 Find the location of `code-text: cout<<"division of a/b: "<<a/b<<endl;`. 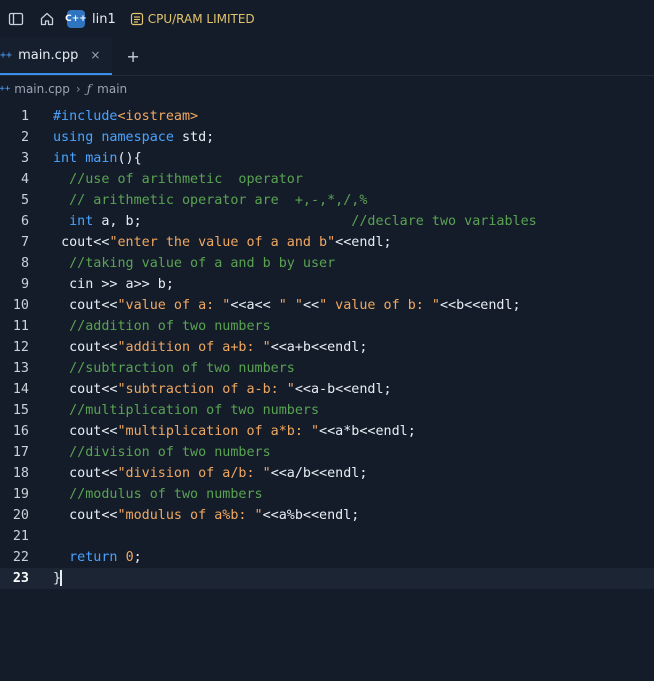

code-text: cout<<"division of a/b: "<<a/b<<endl; is located at coordinates (210, 473).